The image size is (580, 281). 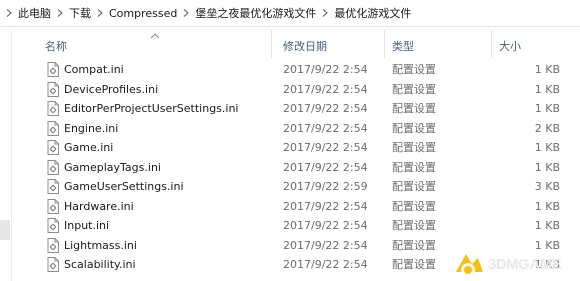 What do you see at coordinates (525, 264) in the screenshot?
I see `watermark-text: 3DMGAME` at bounding box center [525, 264].